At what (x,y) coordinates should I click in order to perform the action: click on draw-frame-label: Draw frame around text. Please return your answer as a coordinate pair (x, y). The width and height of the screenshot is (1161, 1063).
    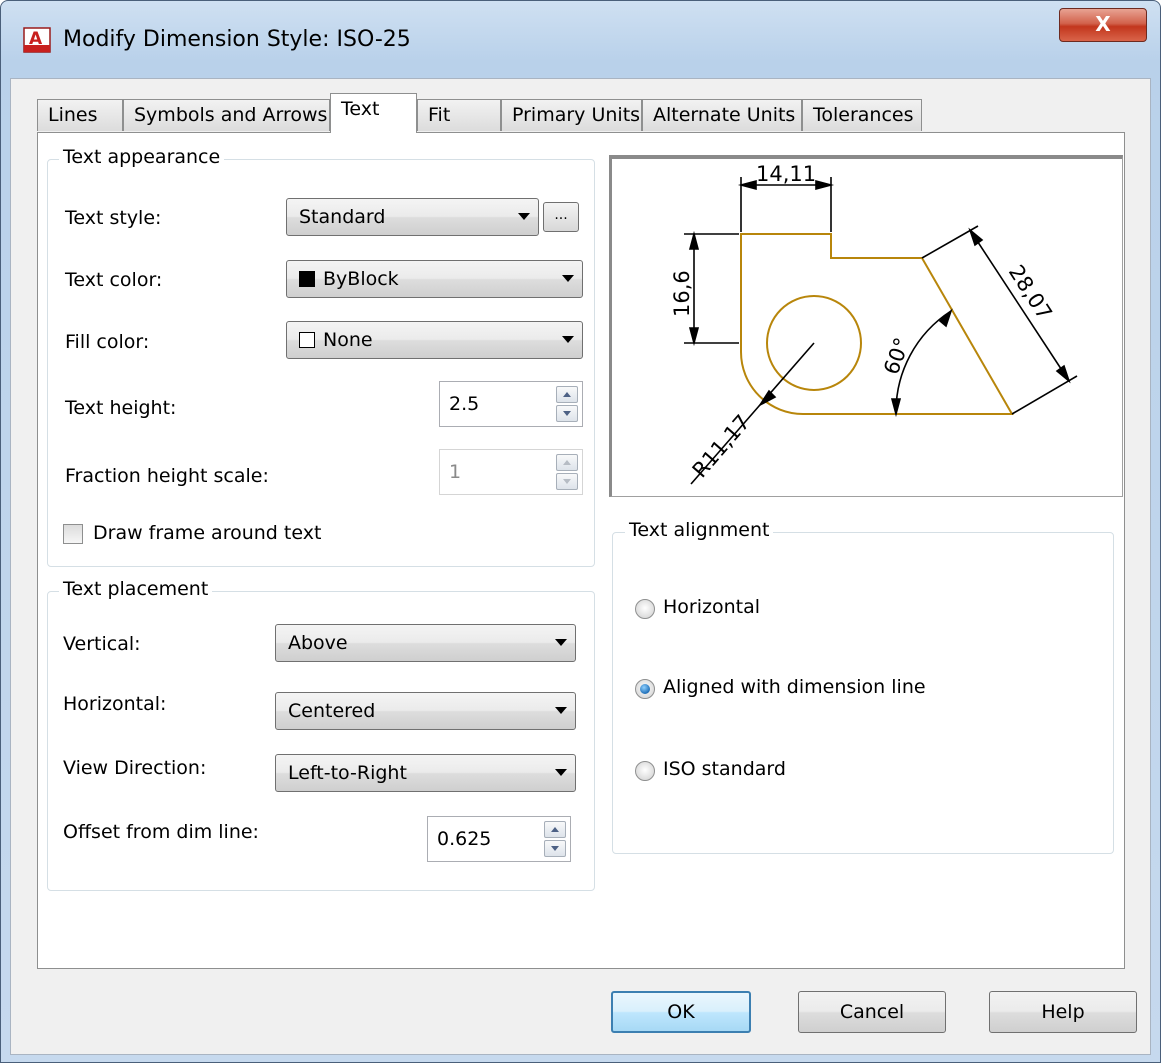
    Looking at the image, I should click on (207, 533).